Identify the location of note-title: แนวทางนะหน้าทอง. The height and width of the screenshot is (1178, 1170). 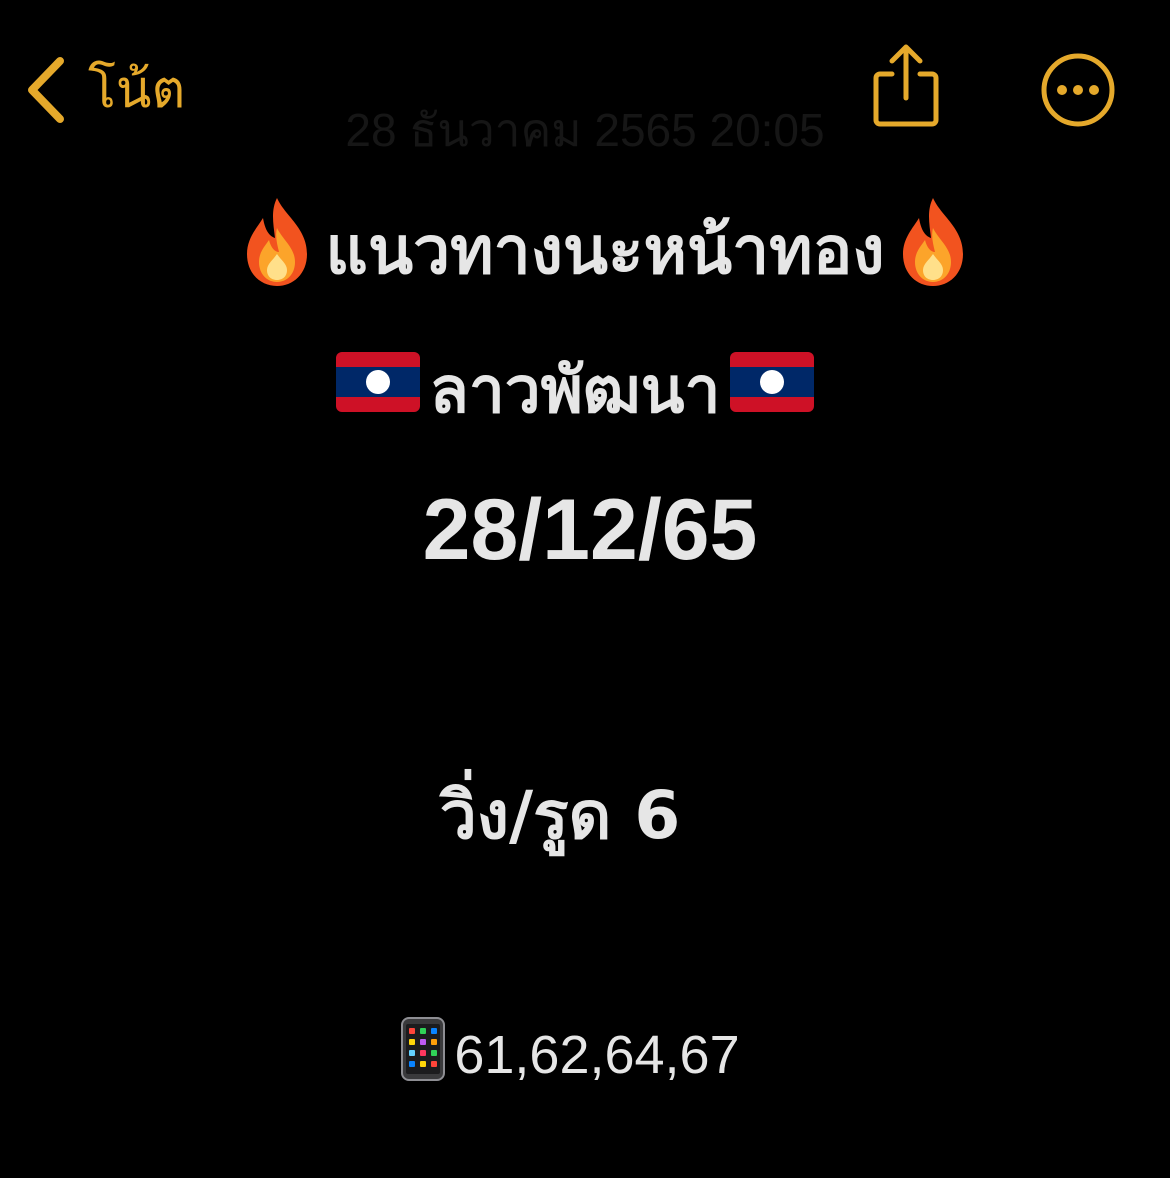
(605, 250).